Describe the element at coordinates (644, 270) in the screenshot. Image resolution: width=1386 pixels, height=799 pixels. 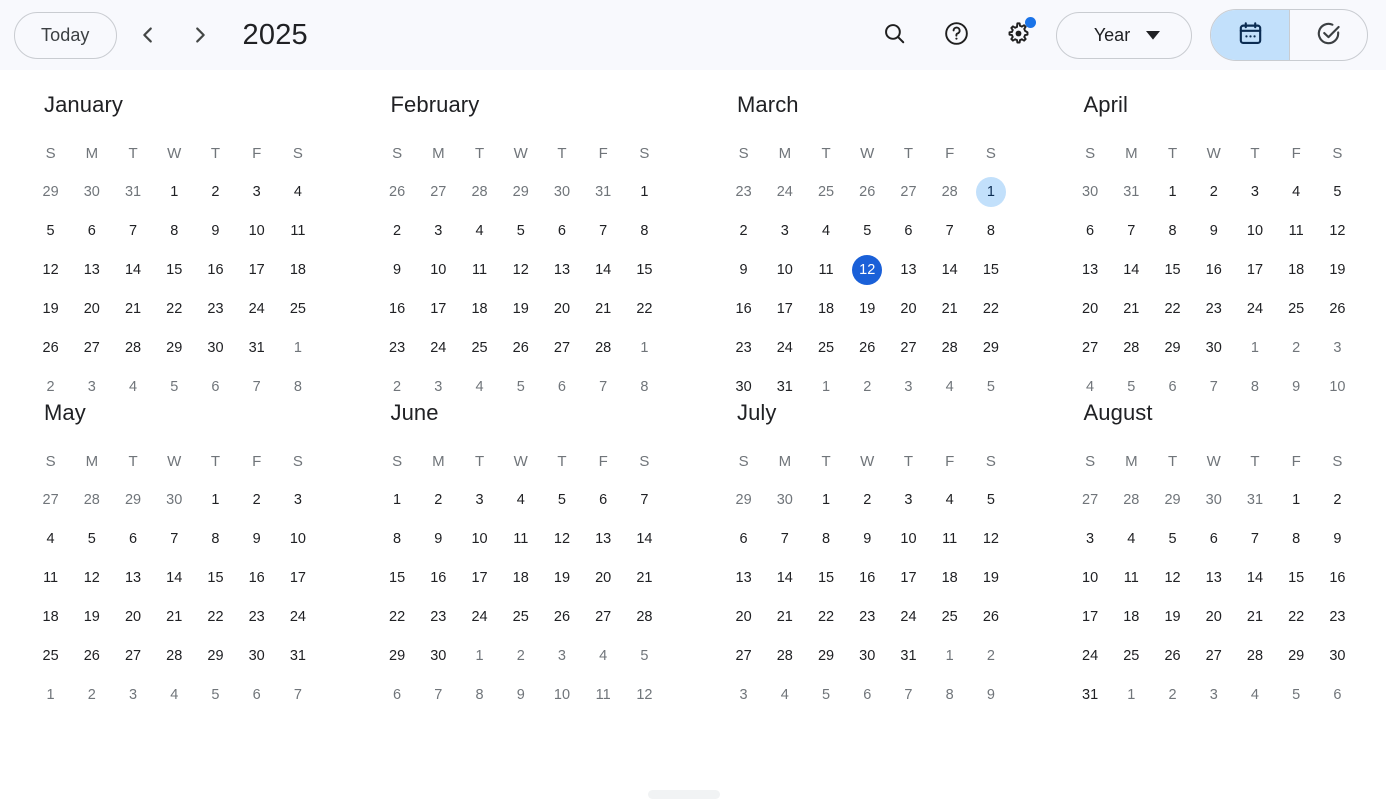
I see `day-number: 15` at that location.